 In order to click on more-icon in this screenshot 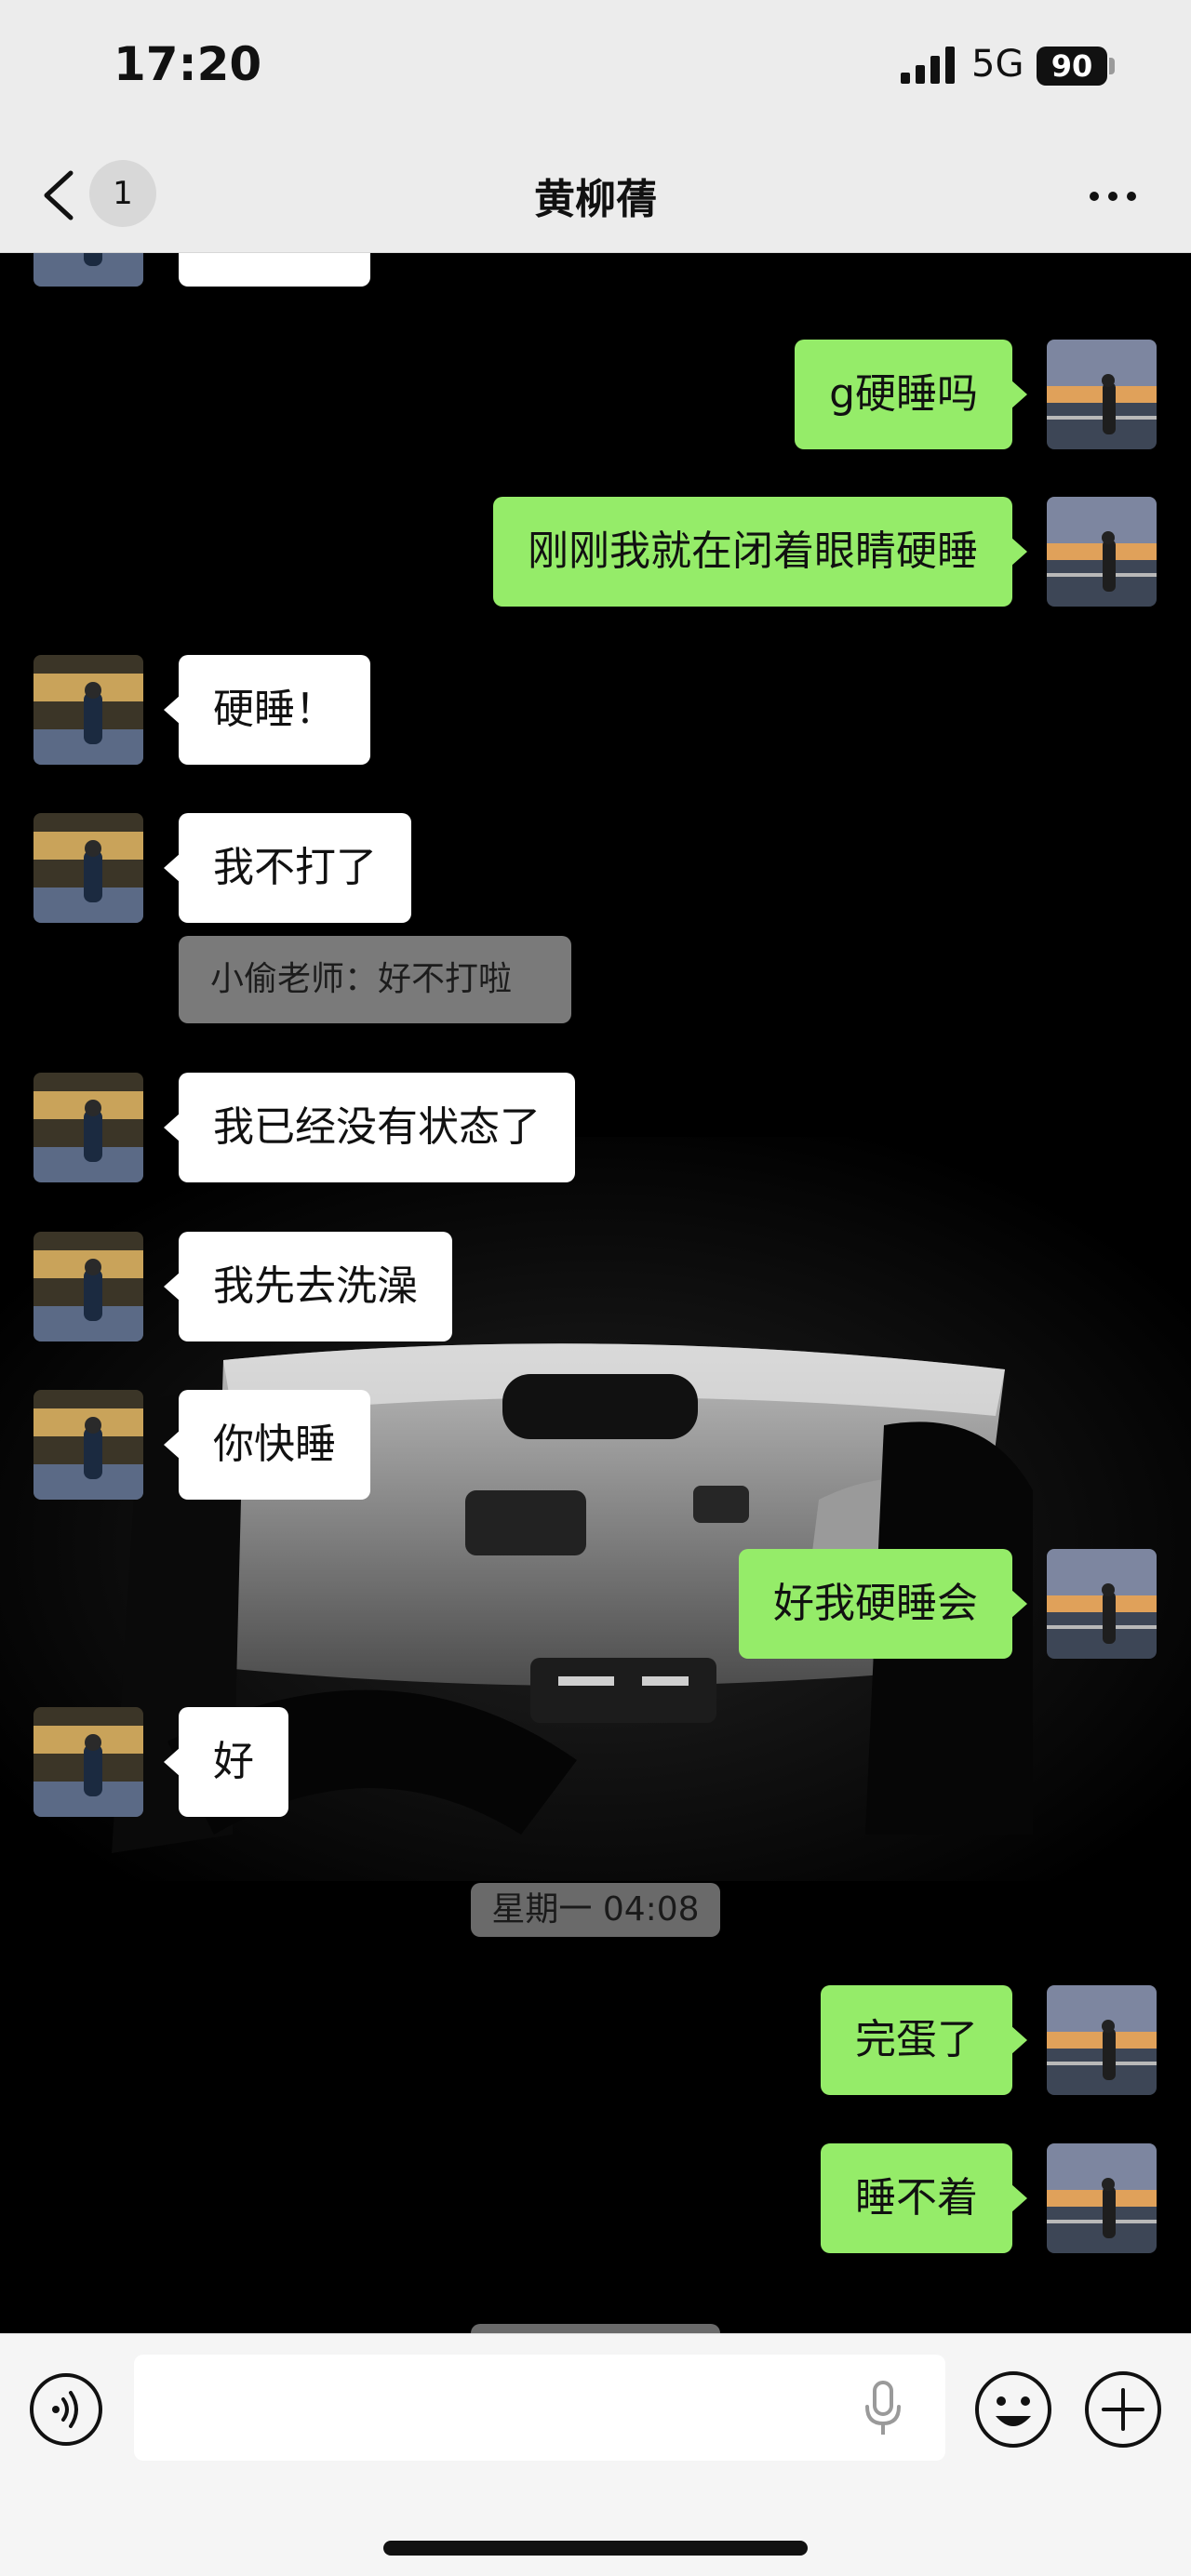, I will do `click(1113, 196)`.